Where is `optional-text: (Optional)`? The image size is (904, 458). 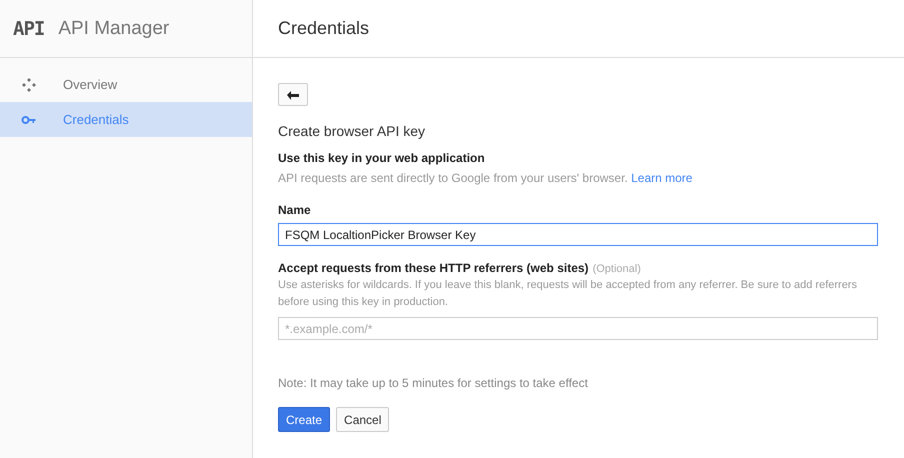 optional-text: (Optional) is located at coordinates (616, 269).